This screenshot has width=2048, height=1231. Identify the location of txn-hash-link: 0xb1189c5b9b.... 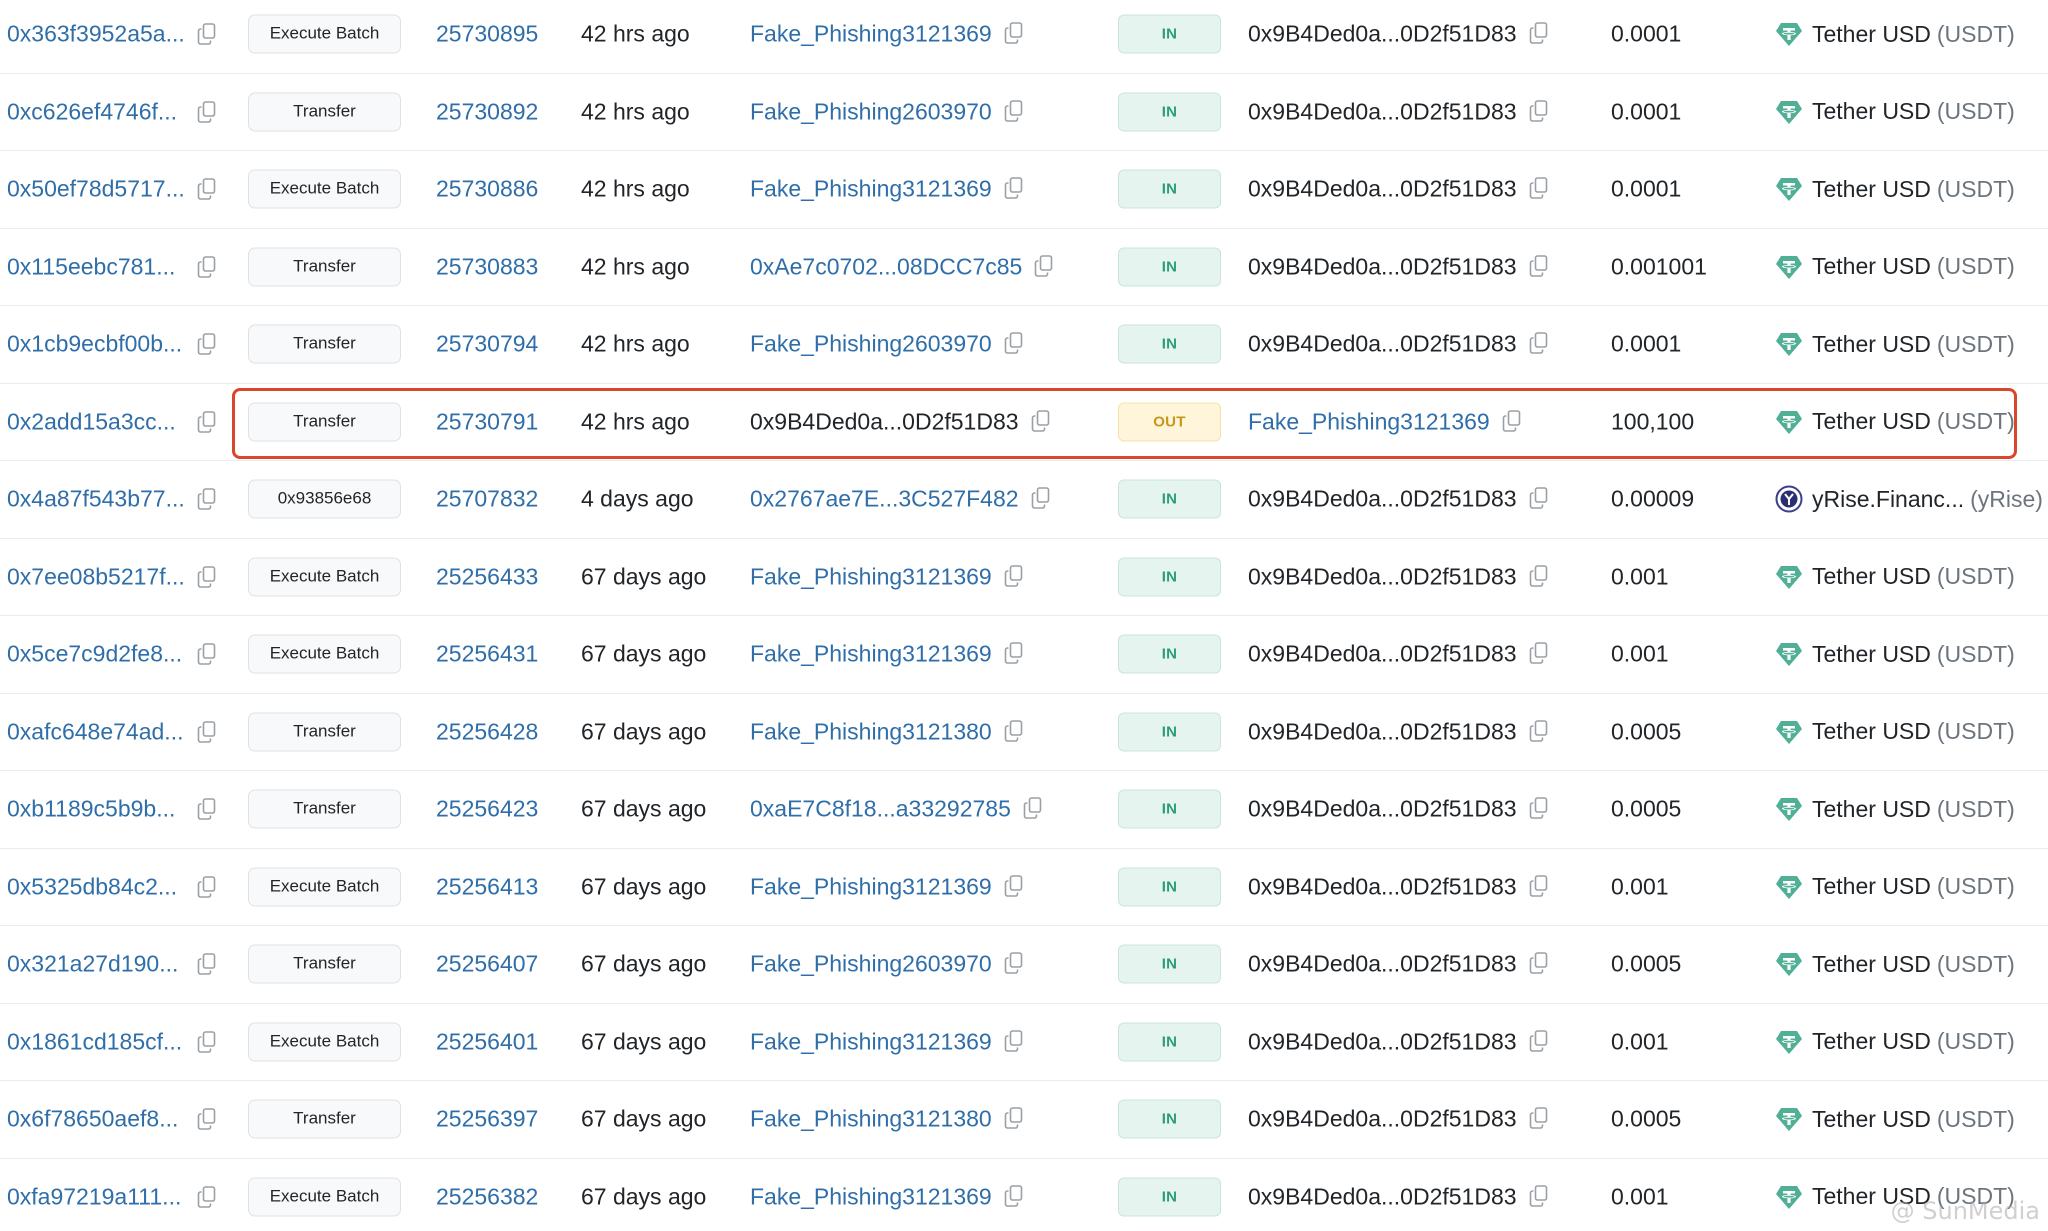
(91, 809).